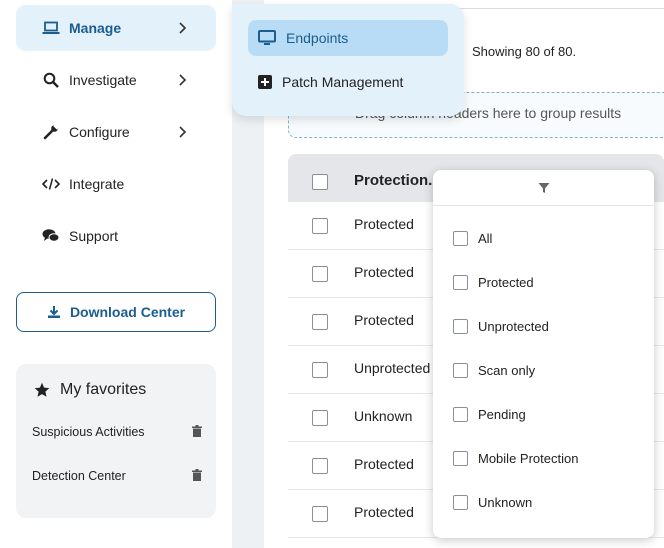 The width and height of the screenshot is (664, 548). Describe the element at coordinates (42, 390) in the screenshot. I see `star-icon` at that location.